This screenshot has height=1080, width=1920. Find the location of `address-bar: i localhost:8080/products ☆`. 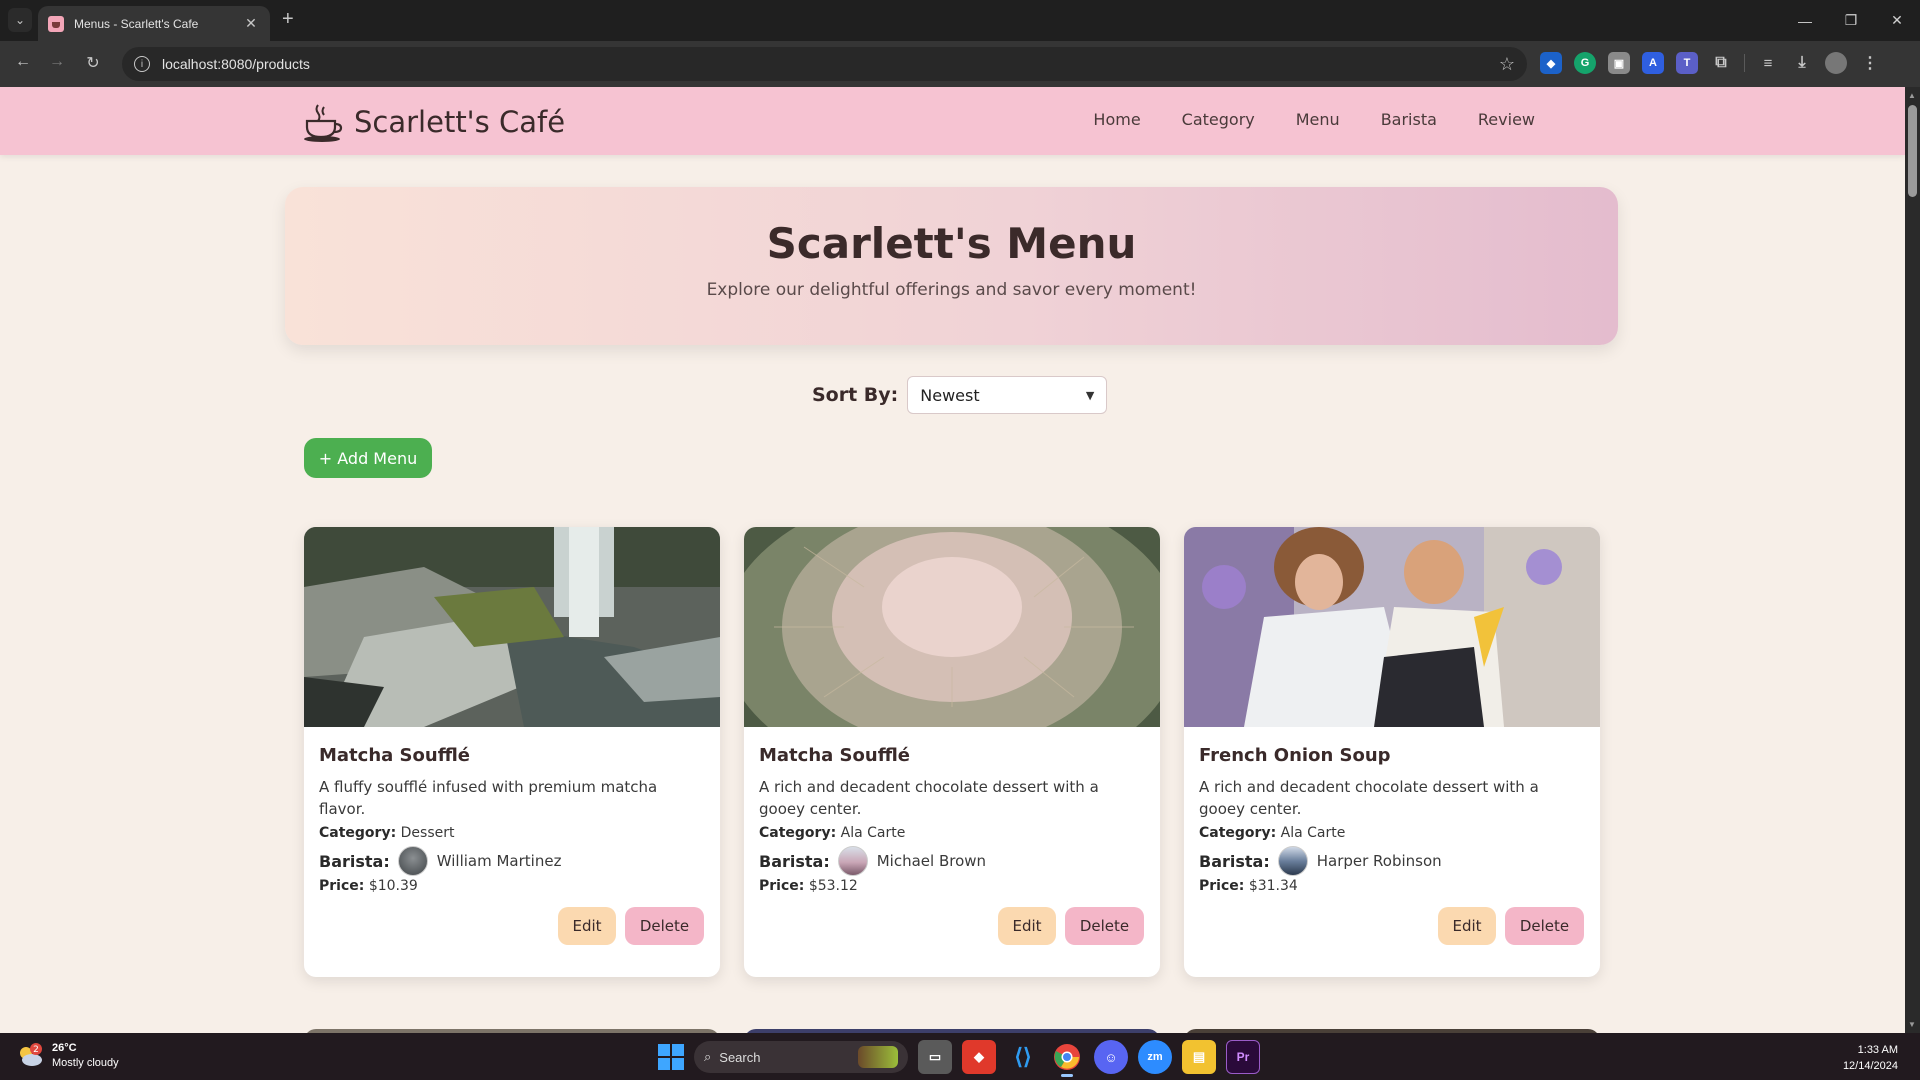

address-bar: i localhost:8080/products ☆ is located at coordinates (824, 64).